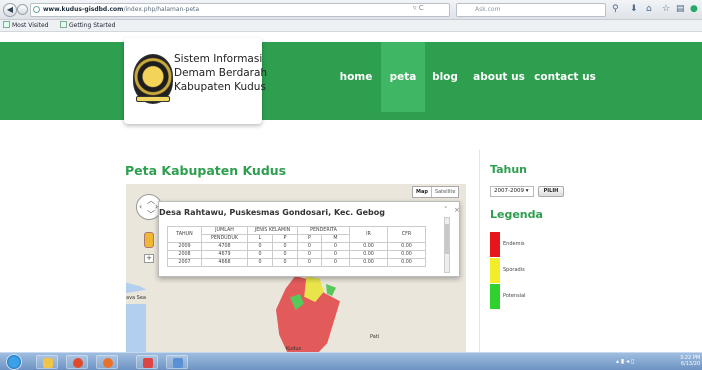 This screenshot has height=370, width=702. What do you see at coordinates (36, 9) in the screenshot?
I see `site-identity-icon` at bounding box center [36, 9].